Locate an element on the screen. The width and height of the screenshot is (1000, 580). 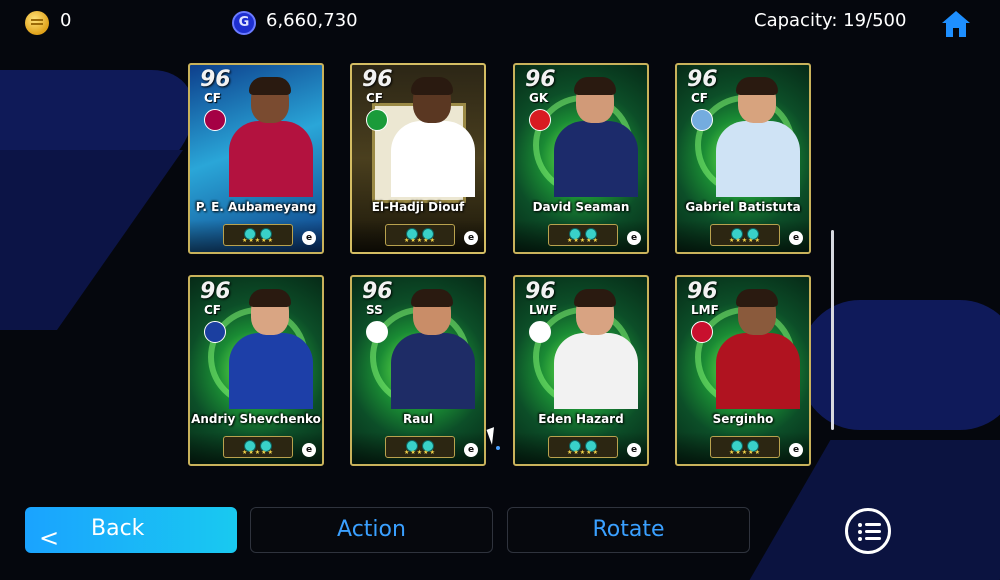
player-card: 96 GK David Seaman ★★★★★ e is located at coordinates (581, 158).